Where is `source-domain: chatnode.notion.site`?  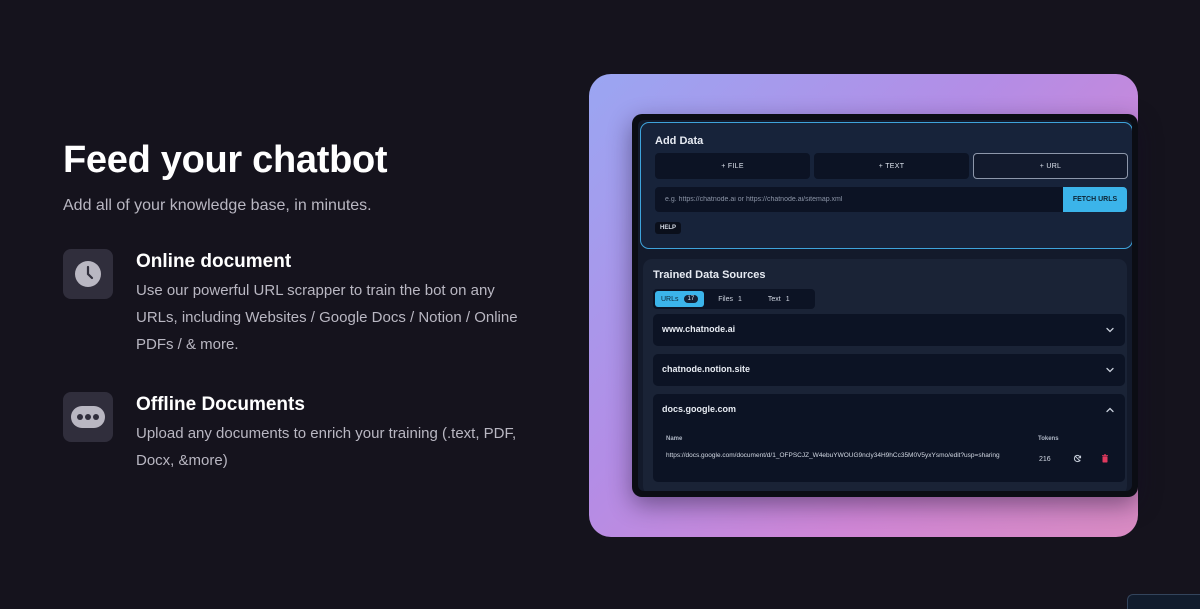
source-domain: chatnode.notion.site is located at coordinates (706, 369).